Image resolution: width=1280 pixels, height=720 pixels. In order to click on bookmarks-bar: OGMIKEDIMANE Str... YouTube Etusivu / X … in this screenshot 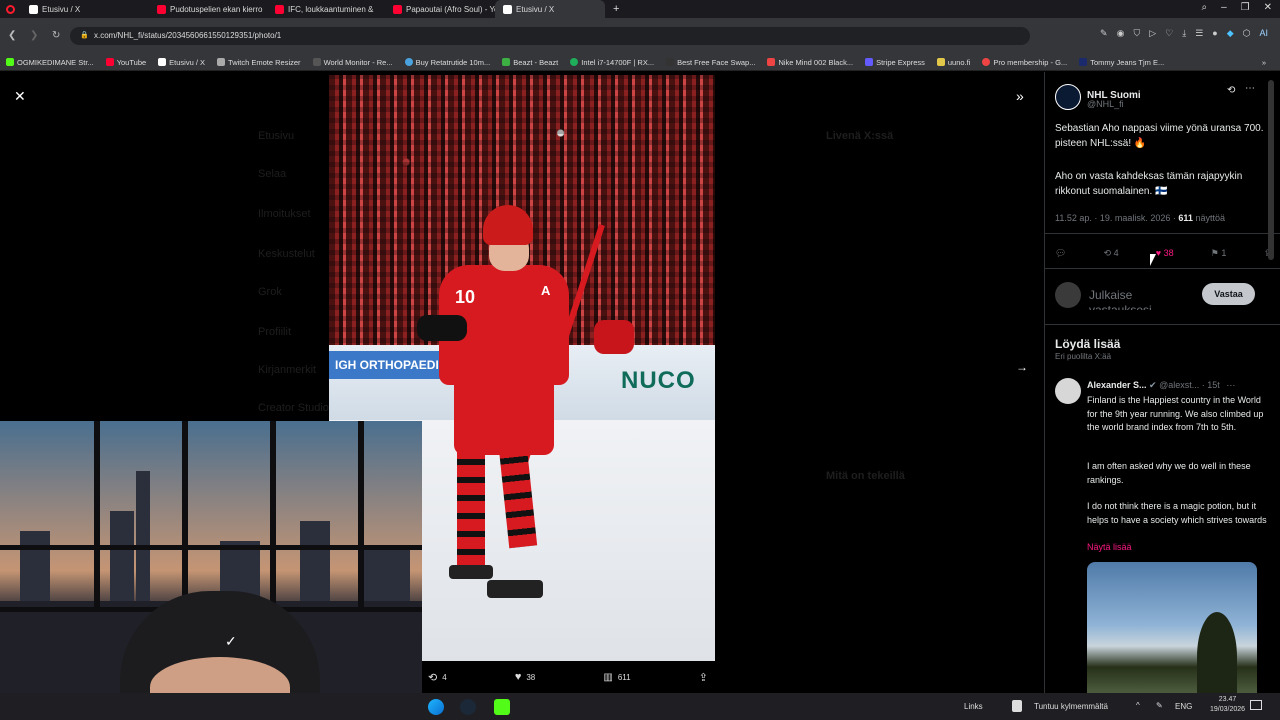, I will do `click(640, 62)`.